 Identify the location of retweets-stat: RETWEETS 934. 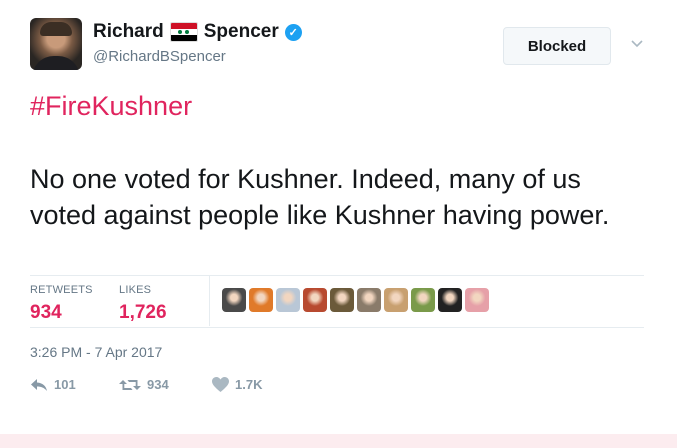
(61, 304).